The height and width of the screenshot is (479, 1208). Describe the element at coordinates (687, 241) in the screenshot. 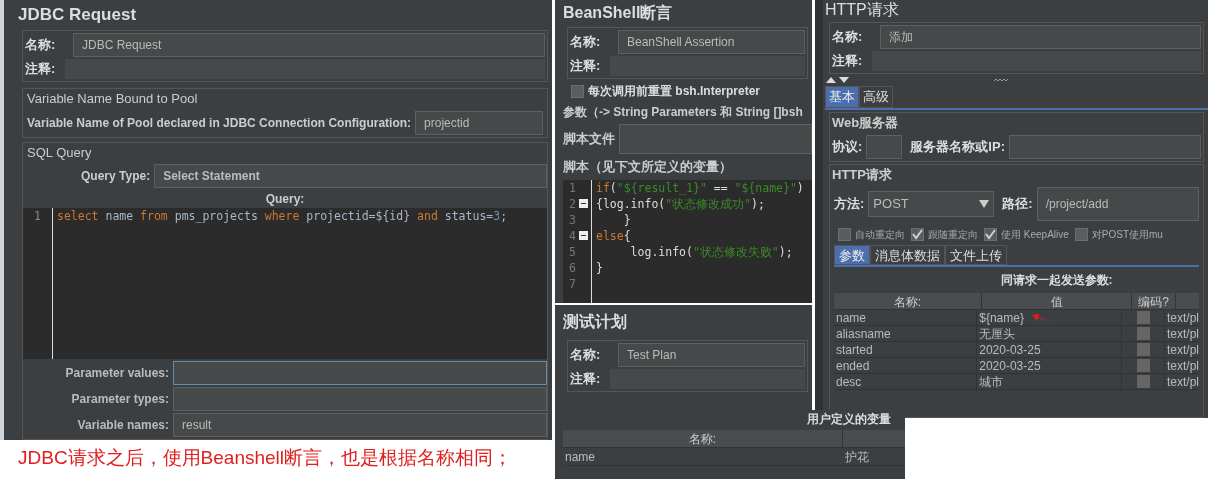

I see `code-editor: 1 2 3 4 5 6 7 if("${result_1}" == "${name}") {log.info("状态修改成功"); } else{ log.info("状态修改失败"); }` at that location.